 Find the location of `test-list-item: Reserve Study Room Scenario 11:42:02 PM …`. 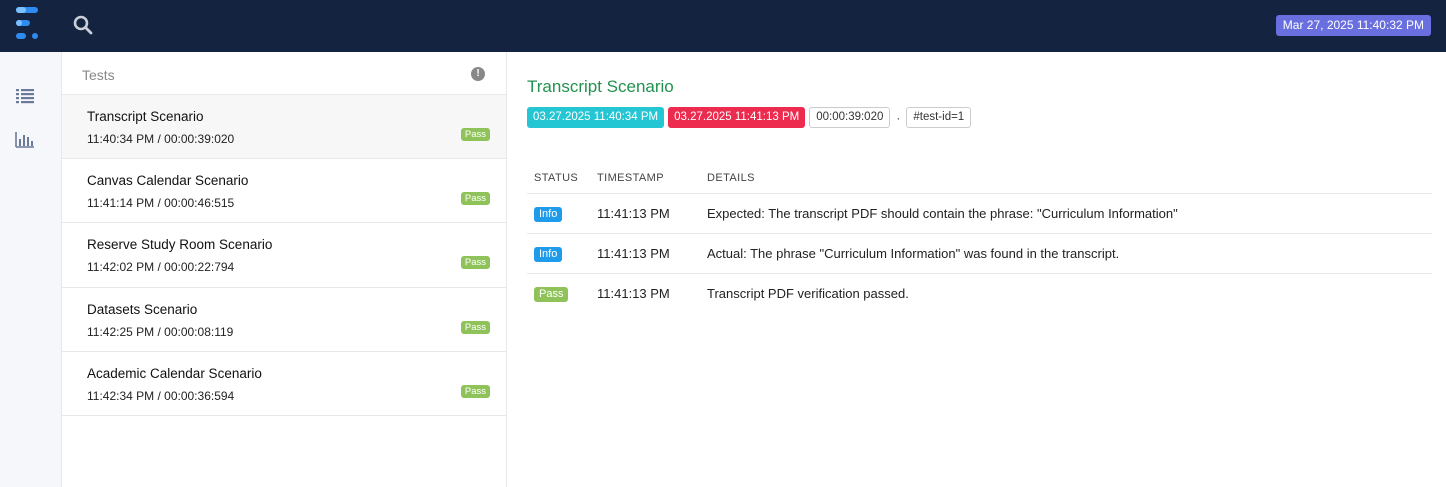

test-list-item: Reserve Study Room Scenario 11:42:02 PM … is located at coordinates (284, 255).